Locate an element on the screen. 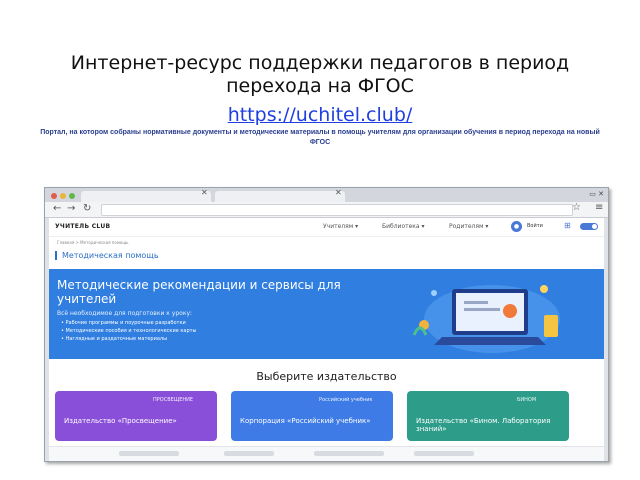 The image size is (640, 480). nav-teachers: Учителям ▾ is located at coordinates (340, 226).